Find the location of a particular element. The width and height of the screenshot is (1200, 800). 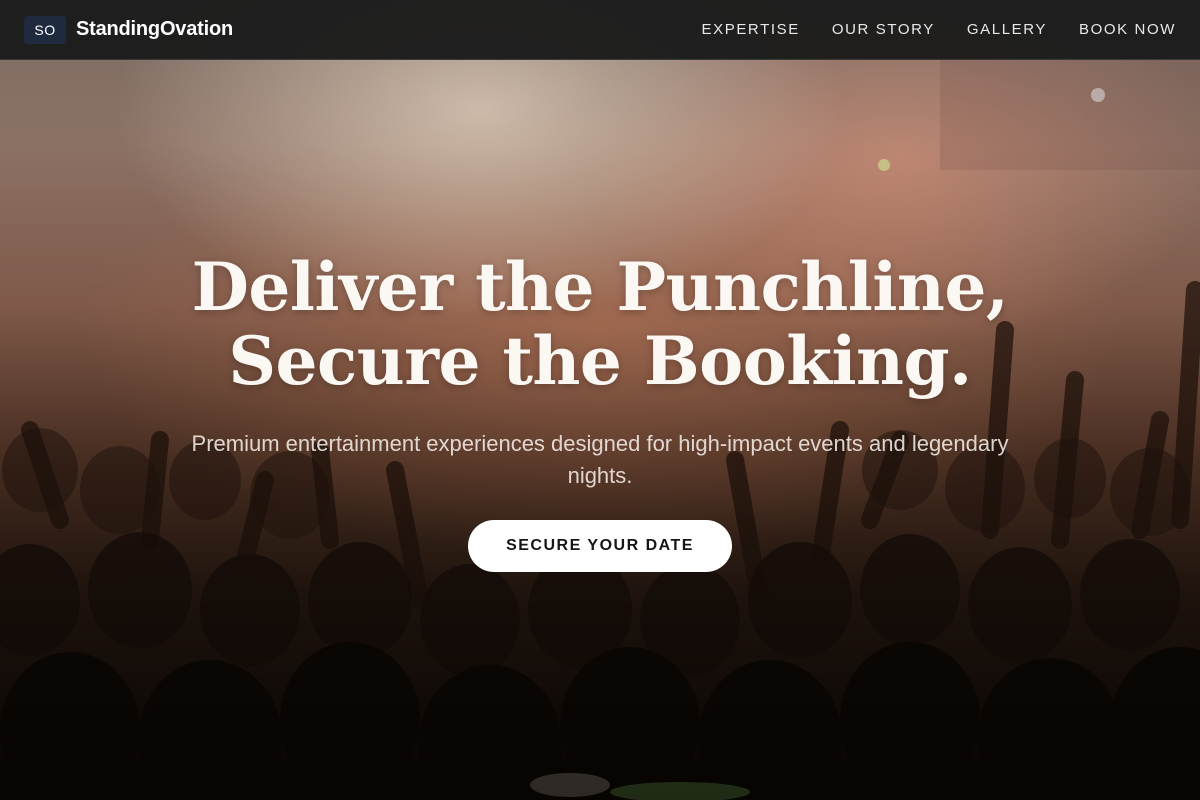

brand-logo: SO StandingOvation is located at coordinates (129, 29).